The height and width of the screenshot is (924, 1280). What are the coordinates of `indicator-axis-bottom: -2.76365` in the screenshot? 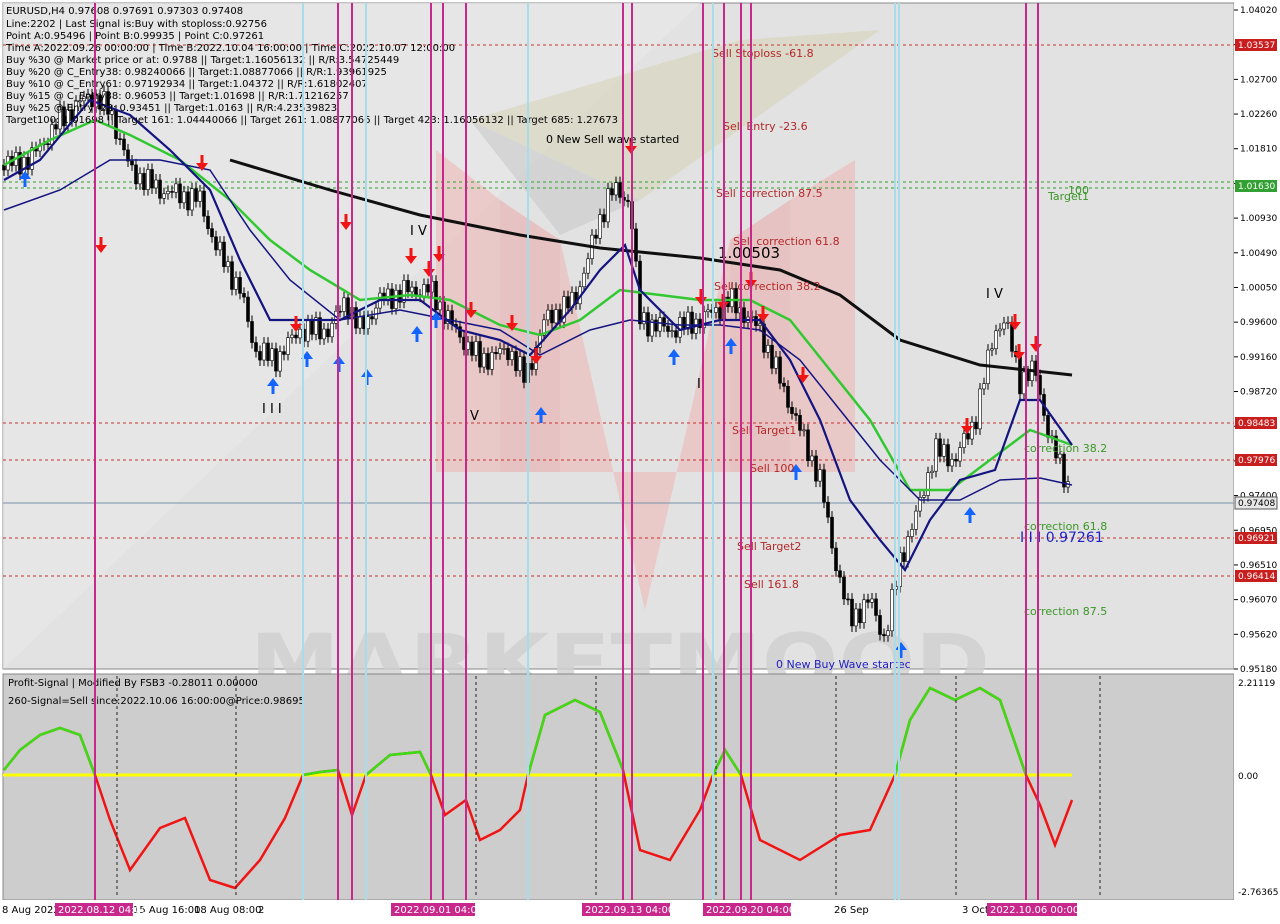 It's located at (1258, 893).